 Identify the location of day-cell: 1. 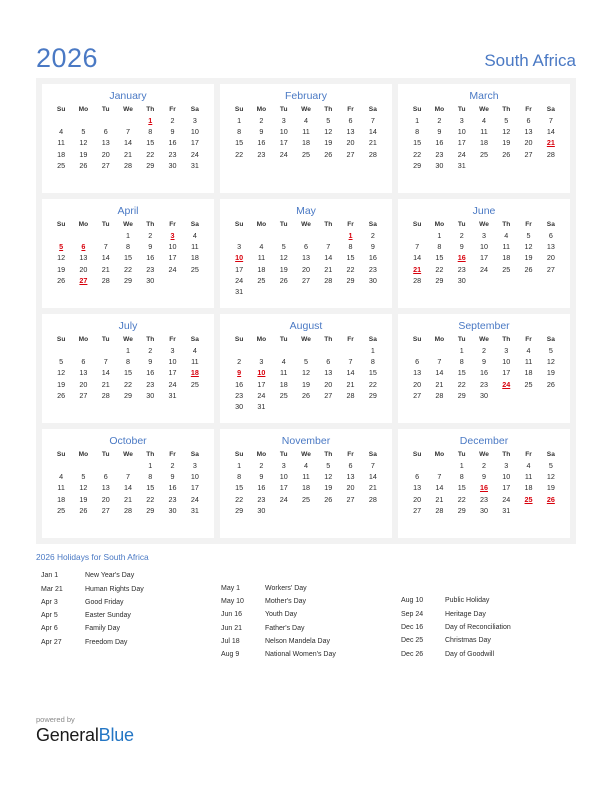
(128, 350).